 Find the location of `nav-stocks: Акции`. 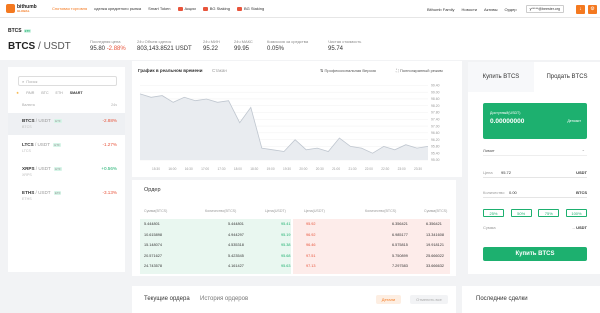

nav-stocks: Акции is located at coordinates (186, 8).